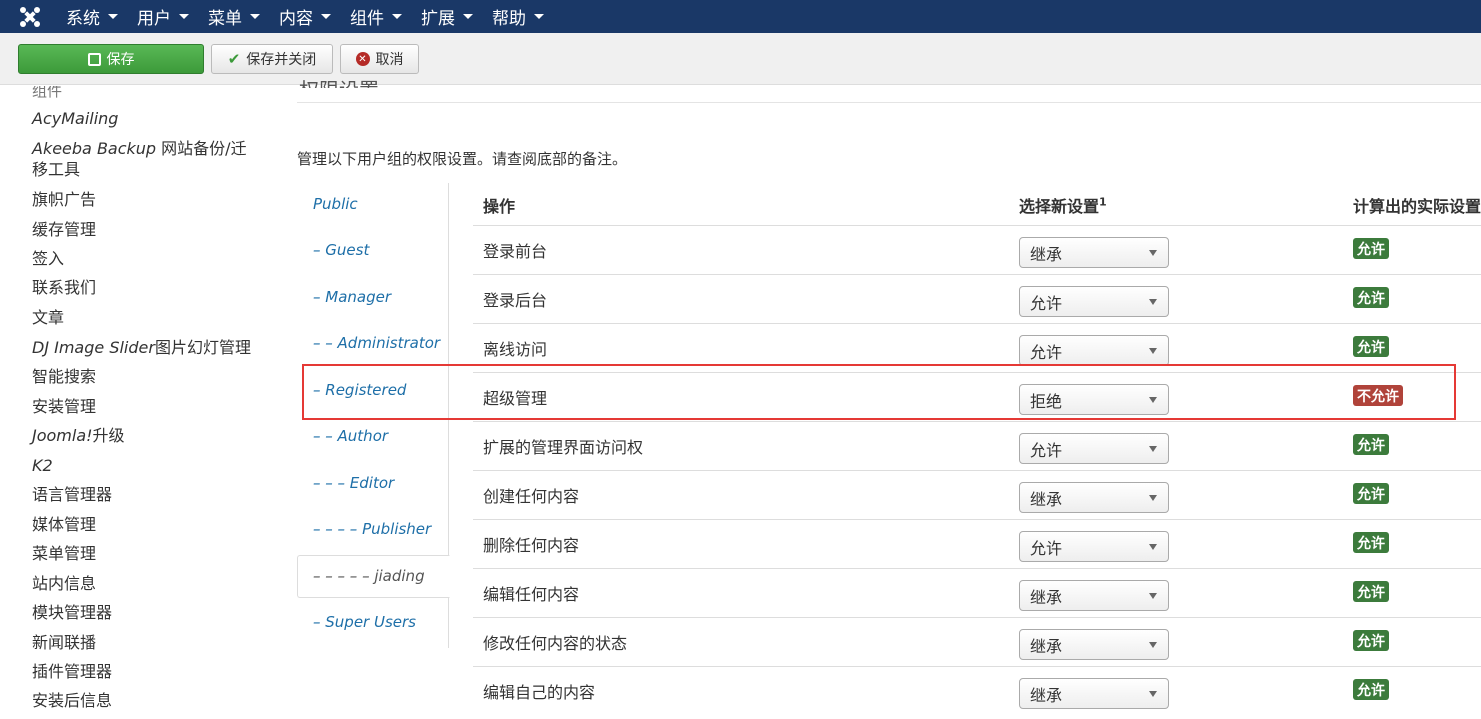 This screenshot has width=1481, height=719. What do you see at coordinates (147, 376) in the screenshot?
I see `sidebar-item-finder: 智能搜索` at bounding box center [147, 376].